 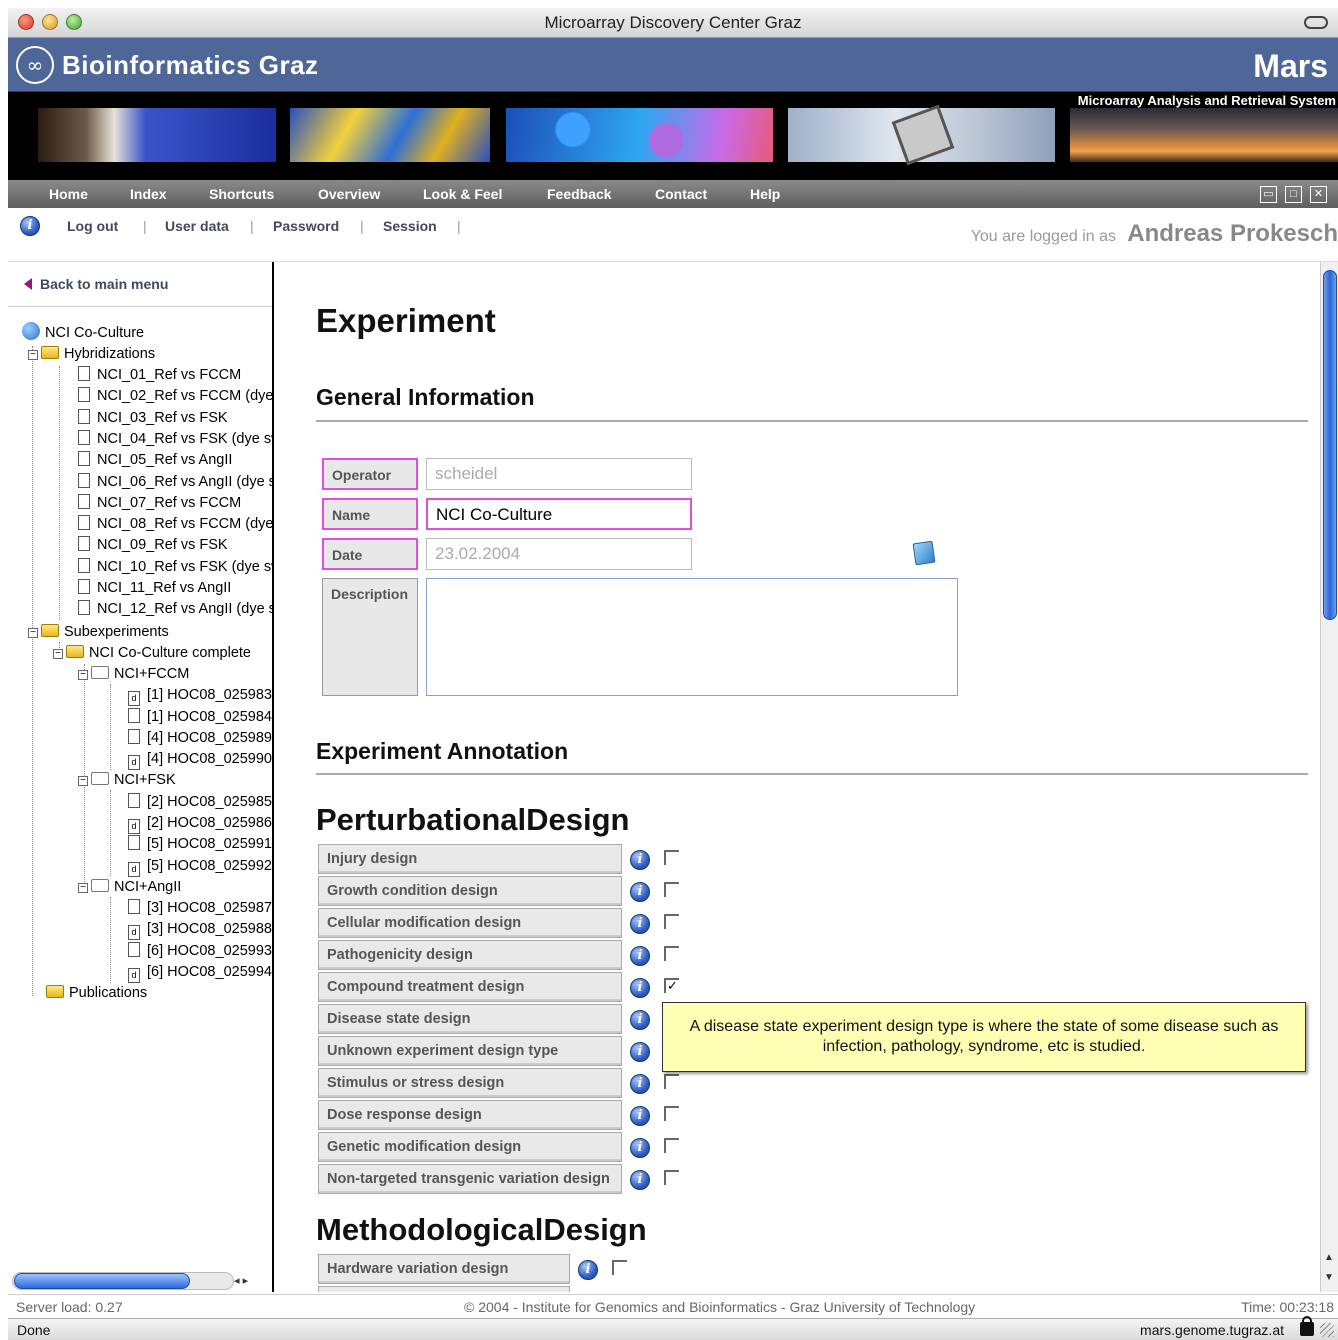 I want to click on tree-folder-subexperiment: − NCI Co-Culture complete, so click(x=152, y=653).